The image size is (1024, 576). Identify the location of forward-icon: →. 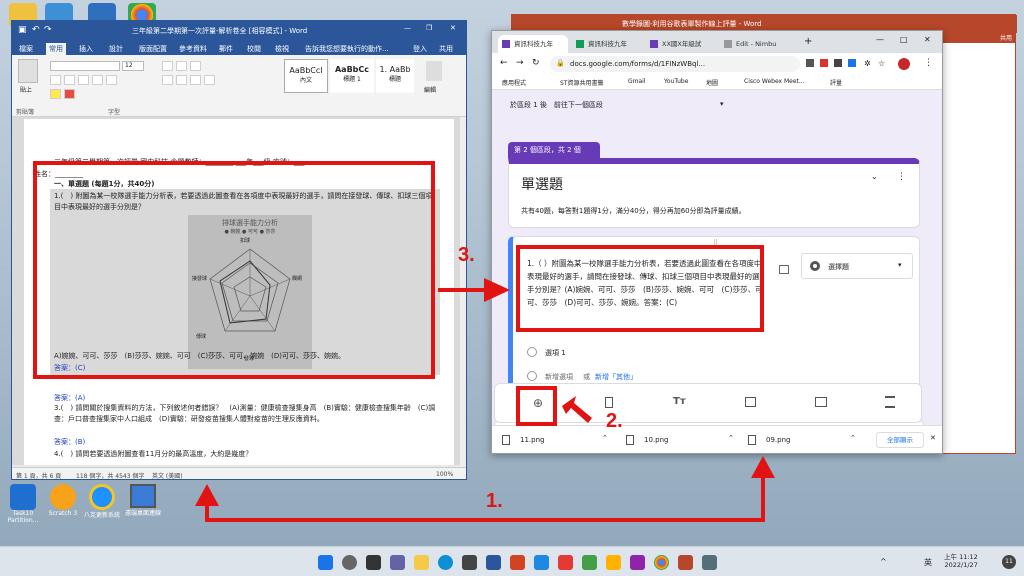
(520, 63).